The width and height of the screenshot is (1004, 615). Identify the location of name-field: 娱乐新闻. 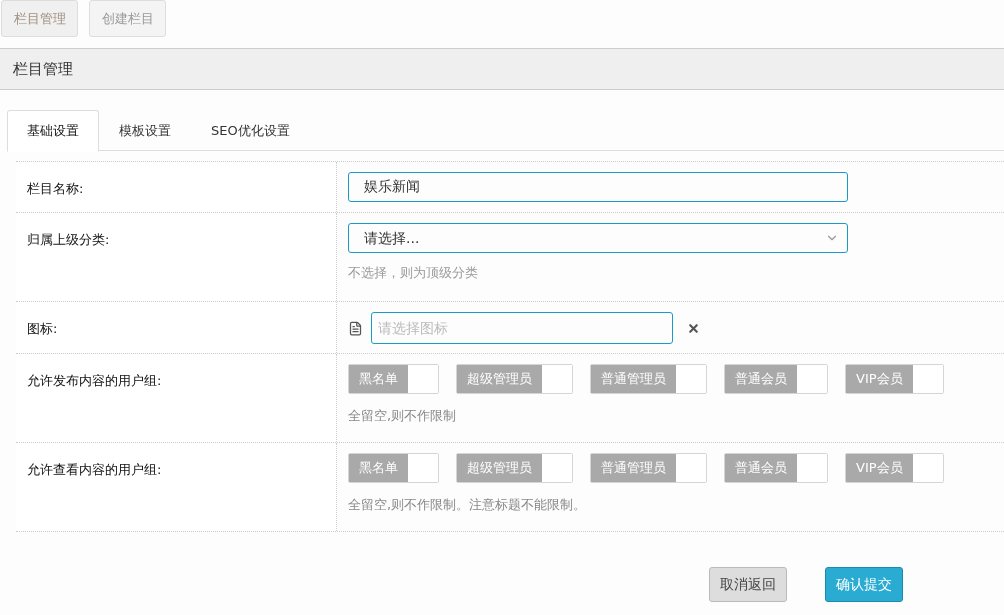
(598, 187).